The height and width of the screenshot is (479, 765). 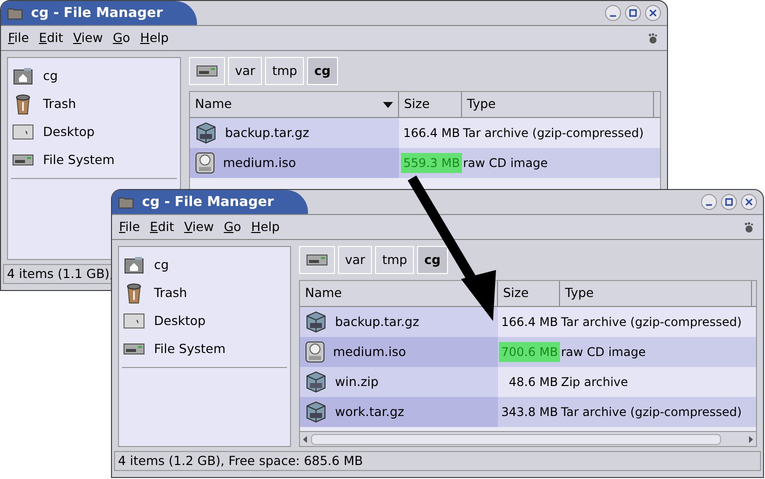 I want to click on file-size: 48.6 MB, so click(x=533, y=382).